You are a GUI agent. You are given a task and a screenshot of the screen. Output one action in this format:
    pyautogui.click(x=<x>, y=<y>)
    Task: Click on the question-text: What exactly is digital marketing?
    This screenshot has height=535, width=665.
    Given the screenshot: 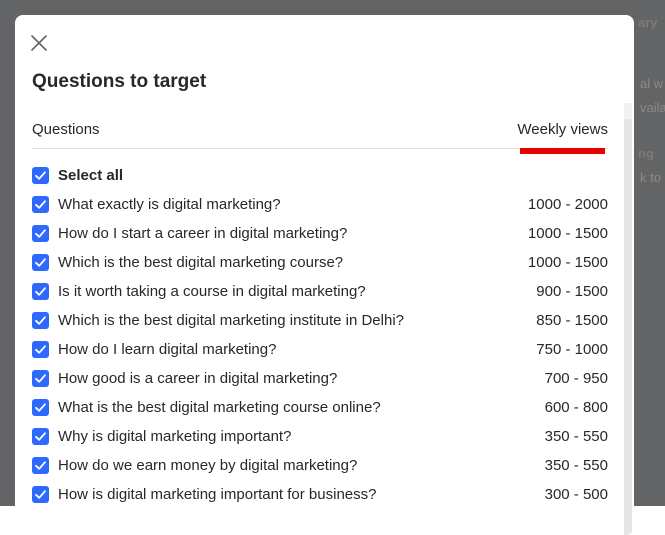 What is the action you would take?
    pyautogui.click(x=293, y=204)
    